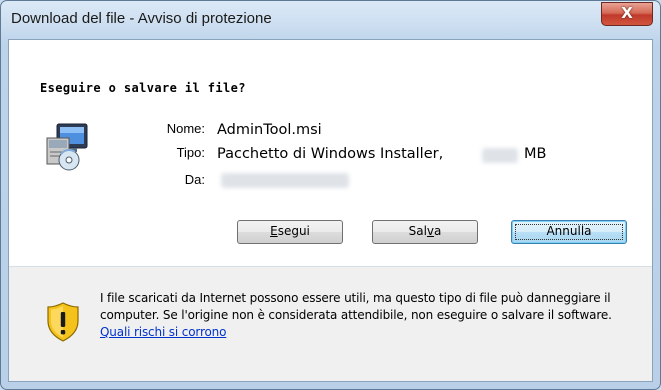 The width and height of the screenshot is (661, 390). Describe the element at coordinates (425, 232) in the screenshot. I see `save-button: Salva` at that location.